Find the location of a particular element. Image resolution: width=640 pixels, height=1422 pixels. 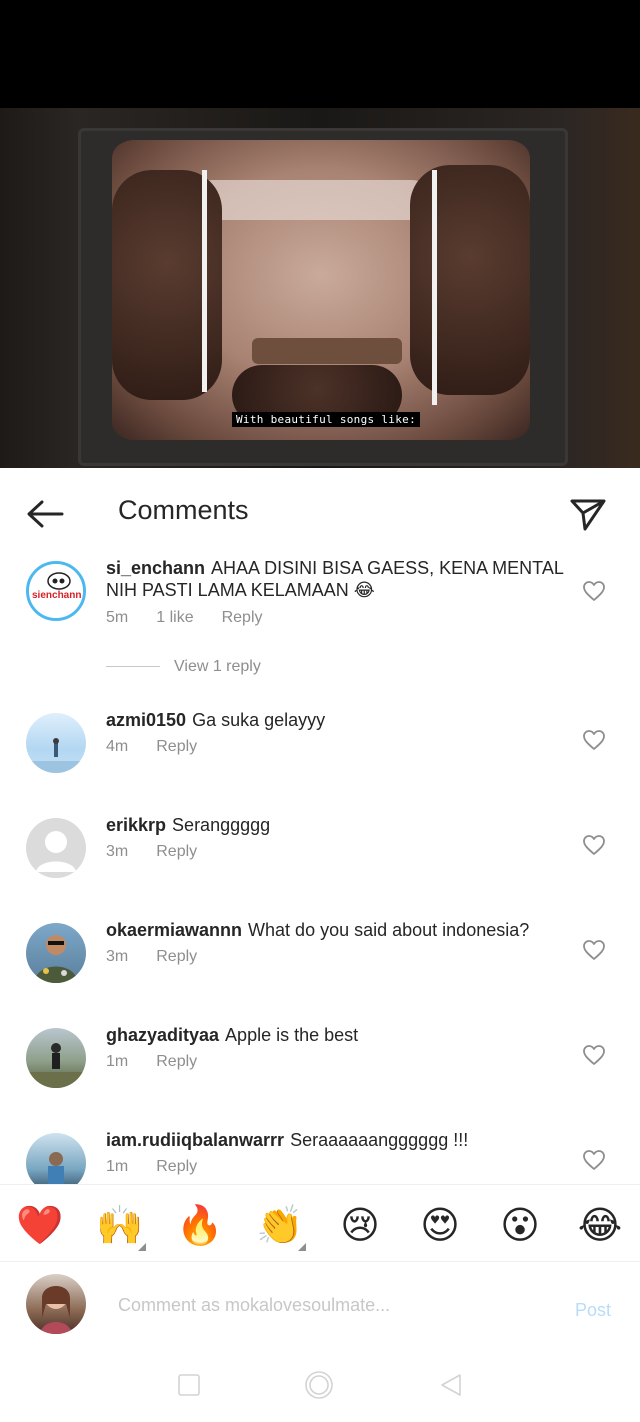

comments-header: Comments is located at coordinates (320, 512).